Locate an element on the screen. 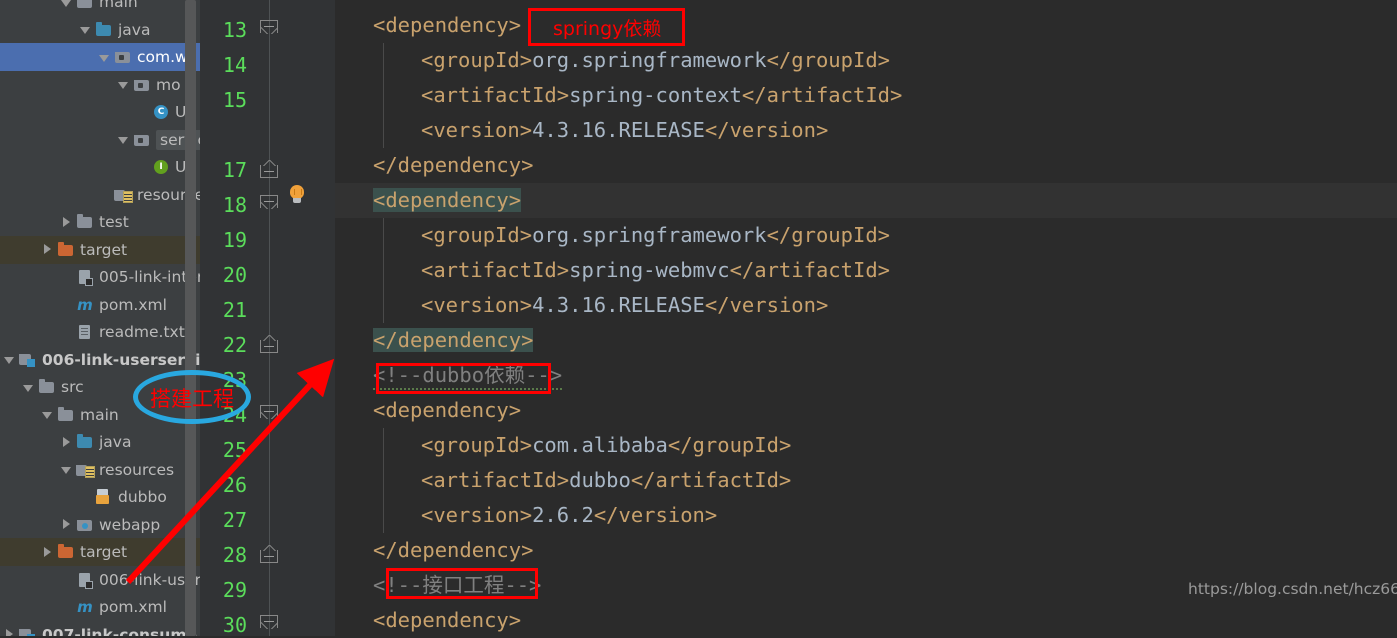  tree-item-006-link-userservi: 006-link-userservi is located at coordinates (100, 360).